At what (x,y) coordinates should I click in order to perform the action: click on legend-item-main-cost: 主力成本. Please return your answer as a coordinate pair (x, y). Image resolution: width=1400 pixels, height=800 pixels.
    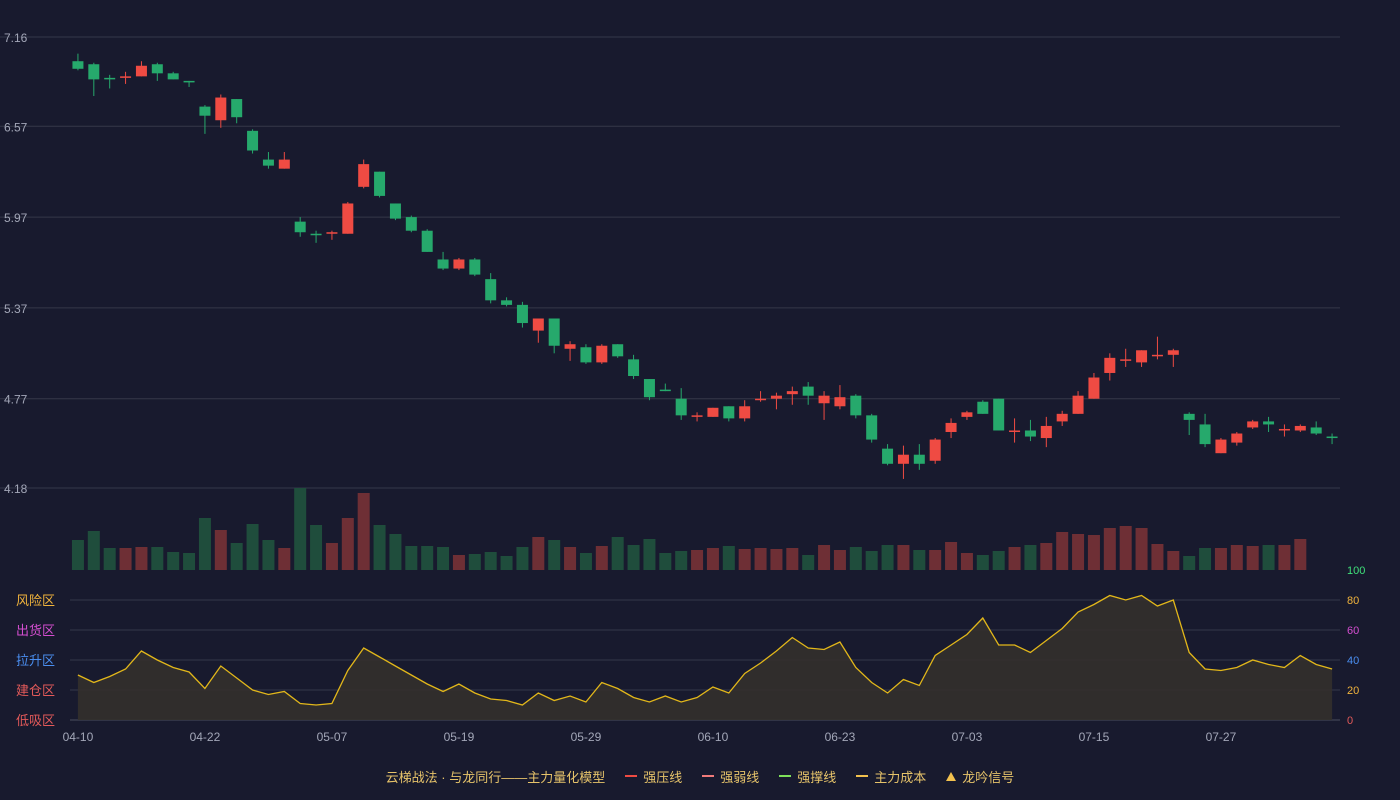
    Looking at the image, I should click on (891, 776).